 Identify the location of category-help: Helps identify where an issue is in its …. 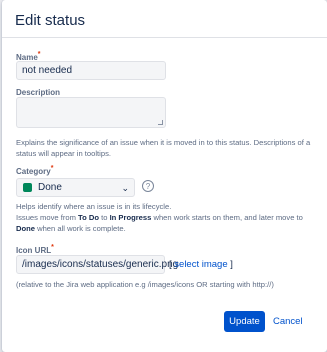
(171, 217).